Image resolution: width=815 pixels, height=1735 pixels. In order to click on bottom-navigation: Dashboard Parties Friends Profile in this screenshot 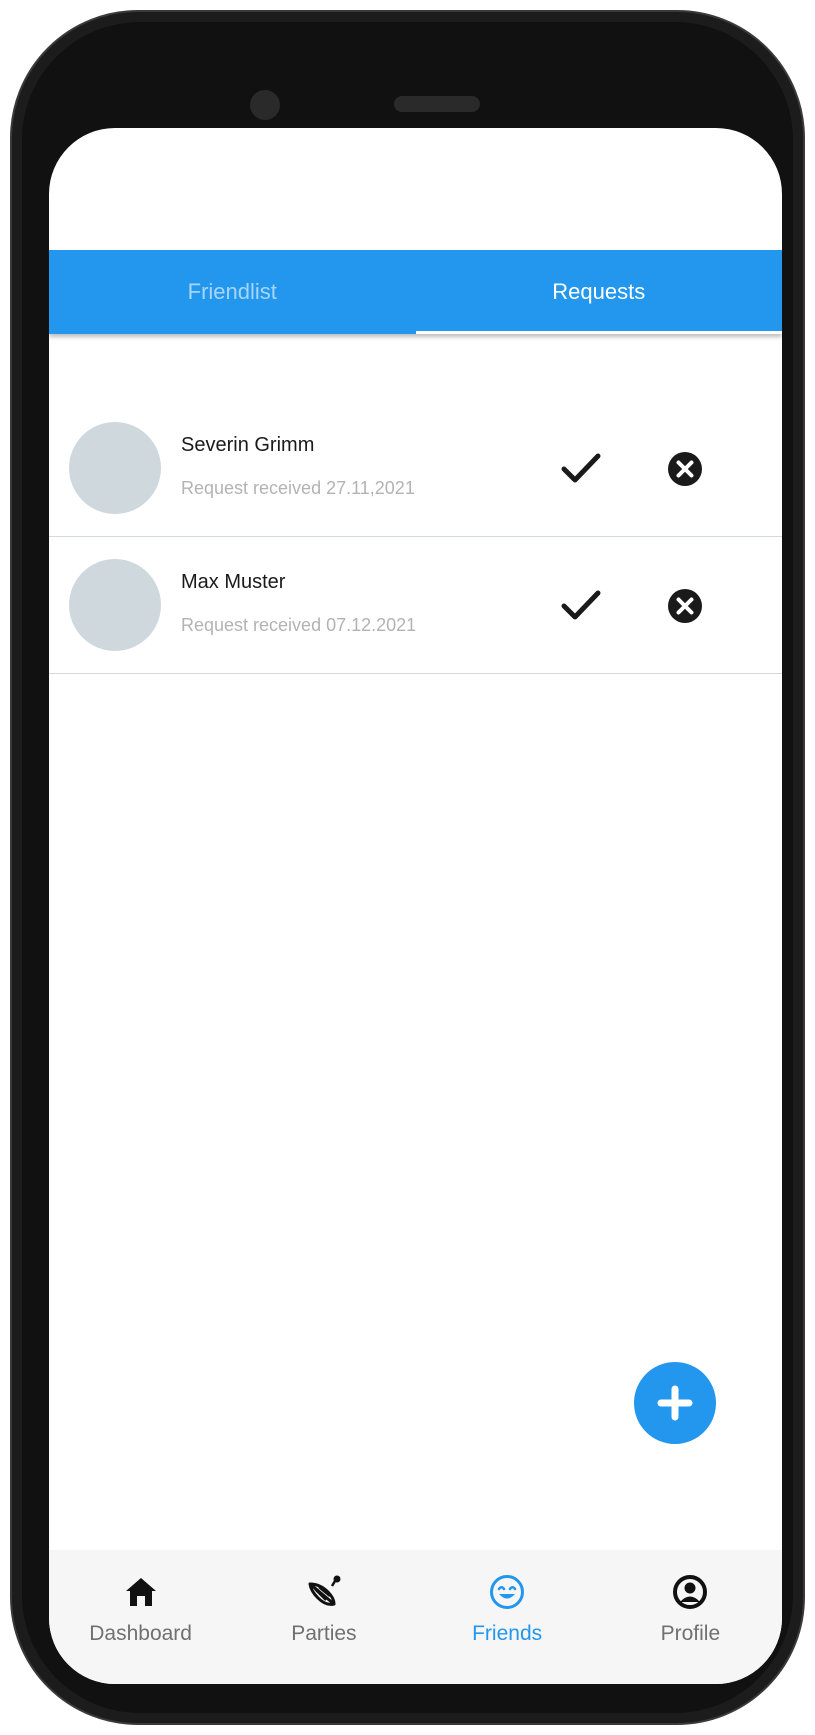, I will do `click(415, 1617)`.